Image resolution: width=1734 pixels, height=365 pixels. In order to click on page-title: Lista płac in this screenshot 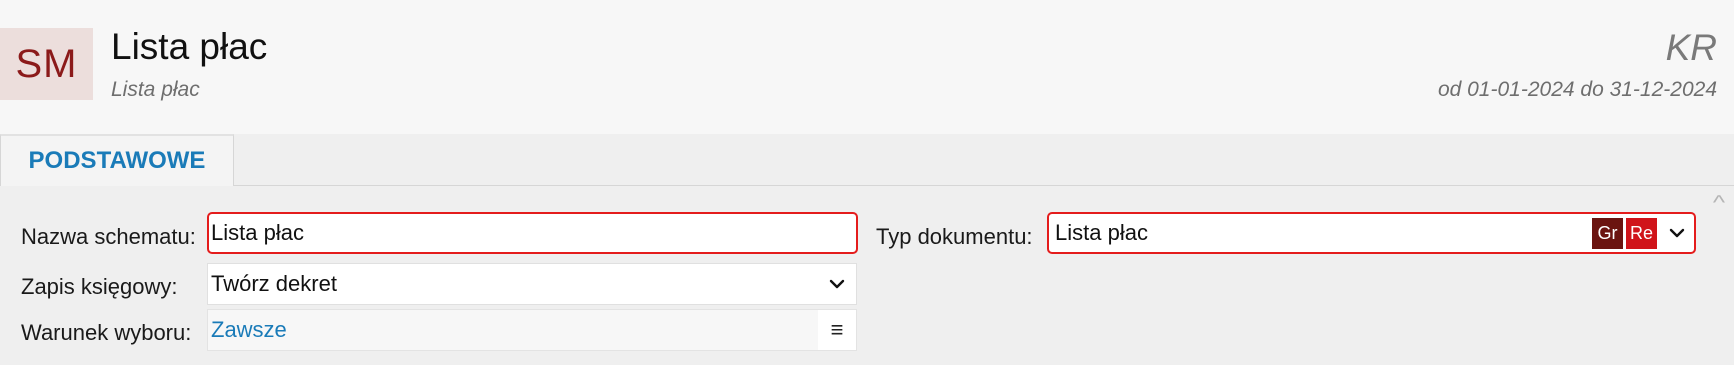, I will do `click(189, 46)`.